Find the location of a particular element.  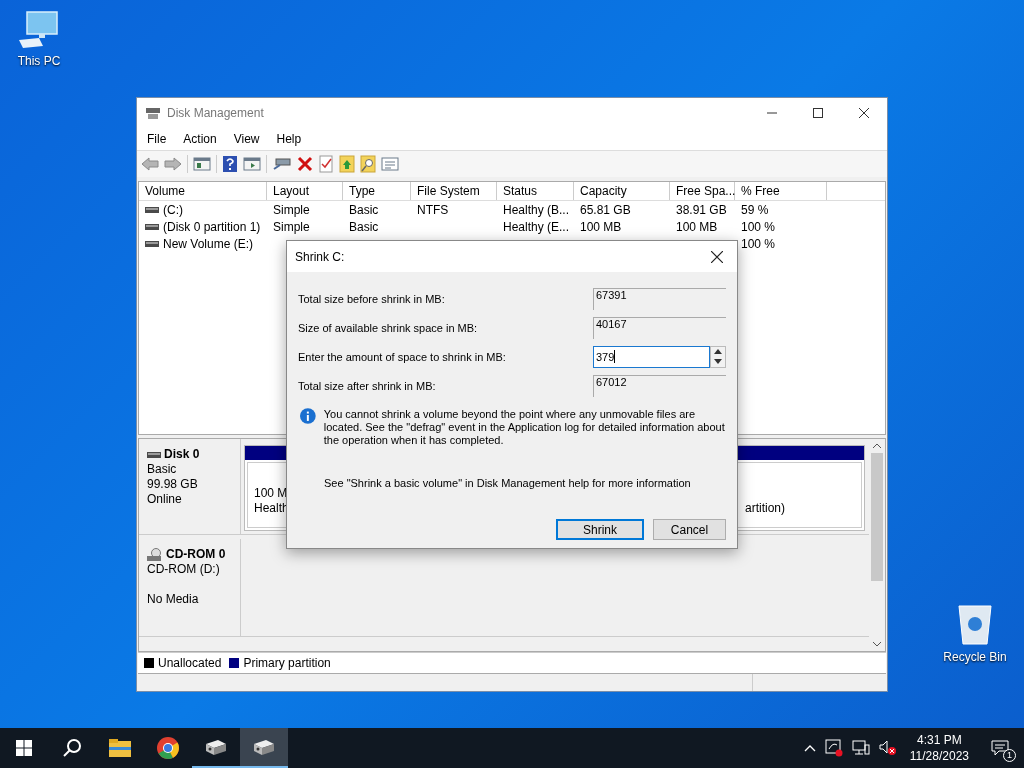

recycle-bin-icon is located at coordinates (975, 624).